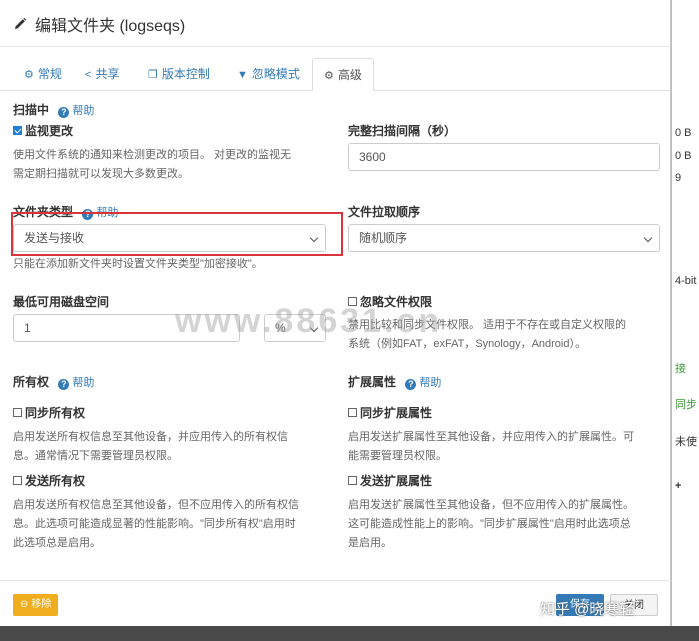 This screenshot has height=641, width=699. Describe the element at coordinates (309, 321) in the screenshot. I see `watermark: www.88631.cn` at that location.